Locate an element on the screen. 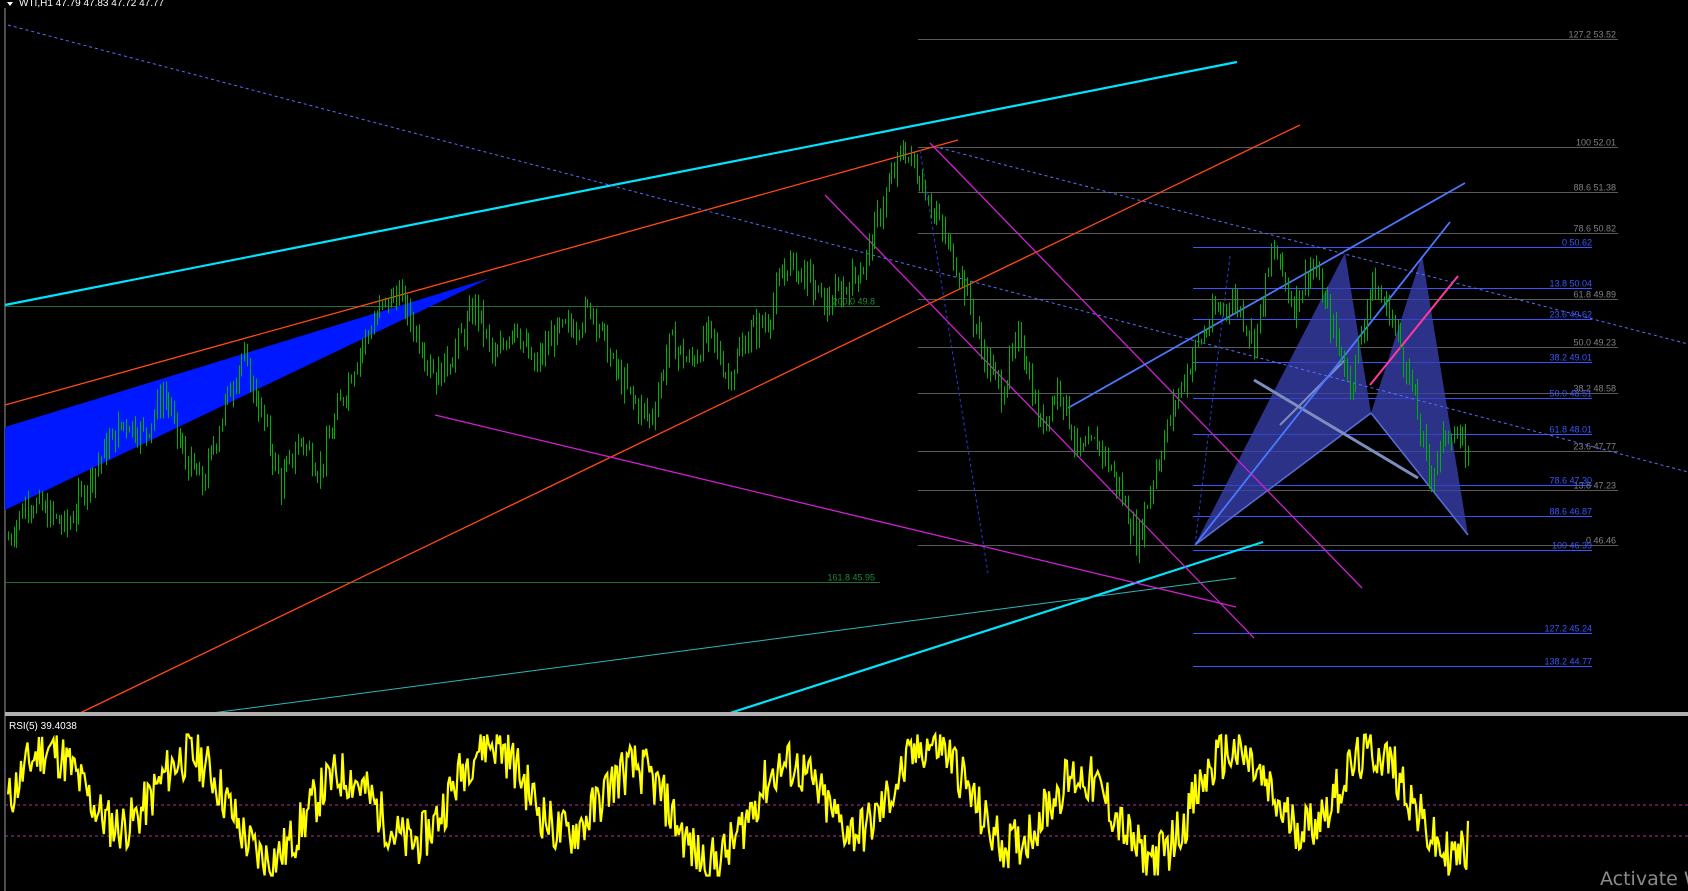  fib_blue_pattern-label-1: 13.8 50.04 is located at coordinates (1570, 284).